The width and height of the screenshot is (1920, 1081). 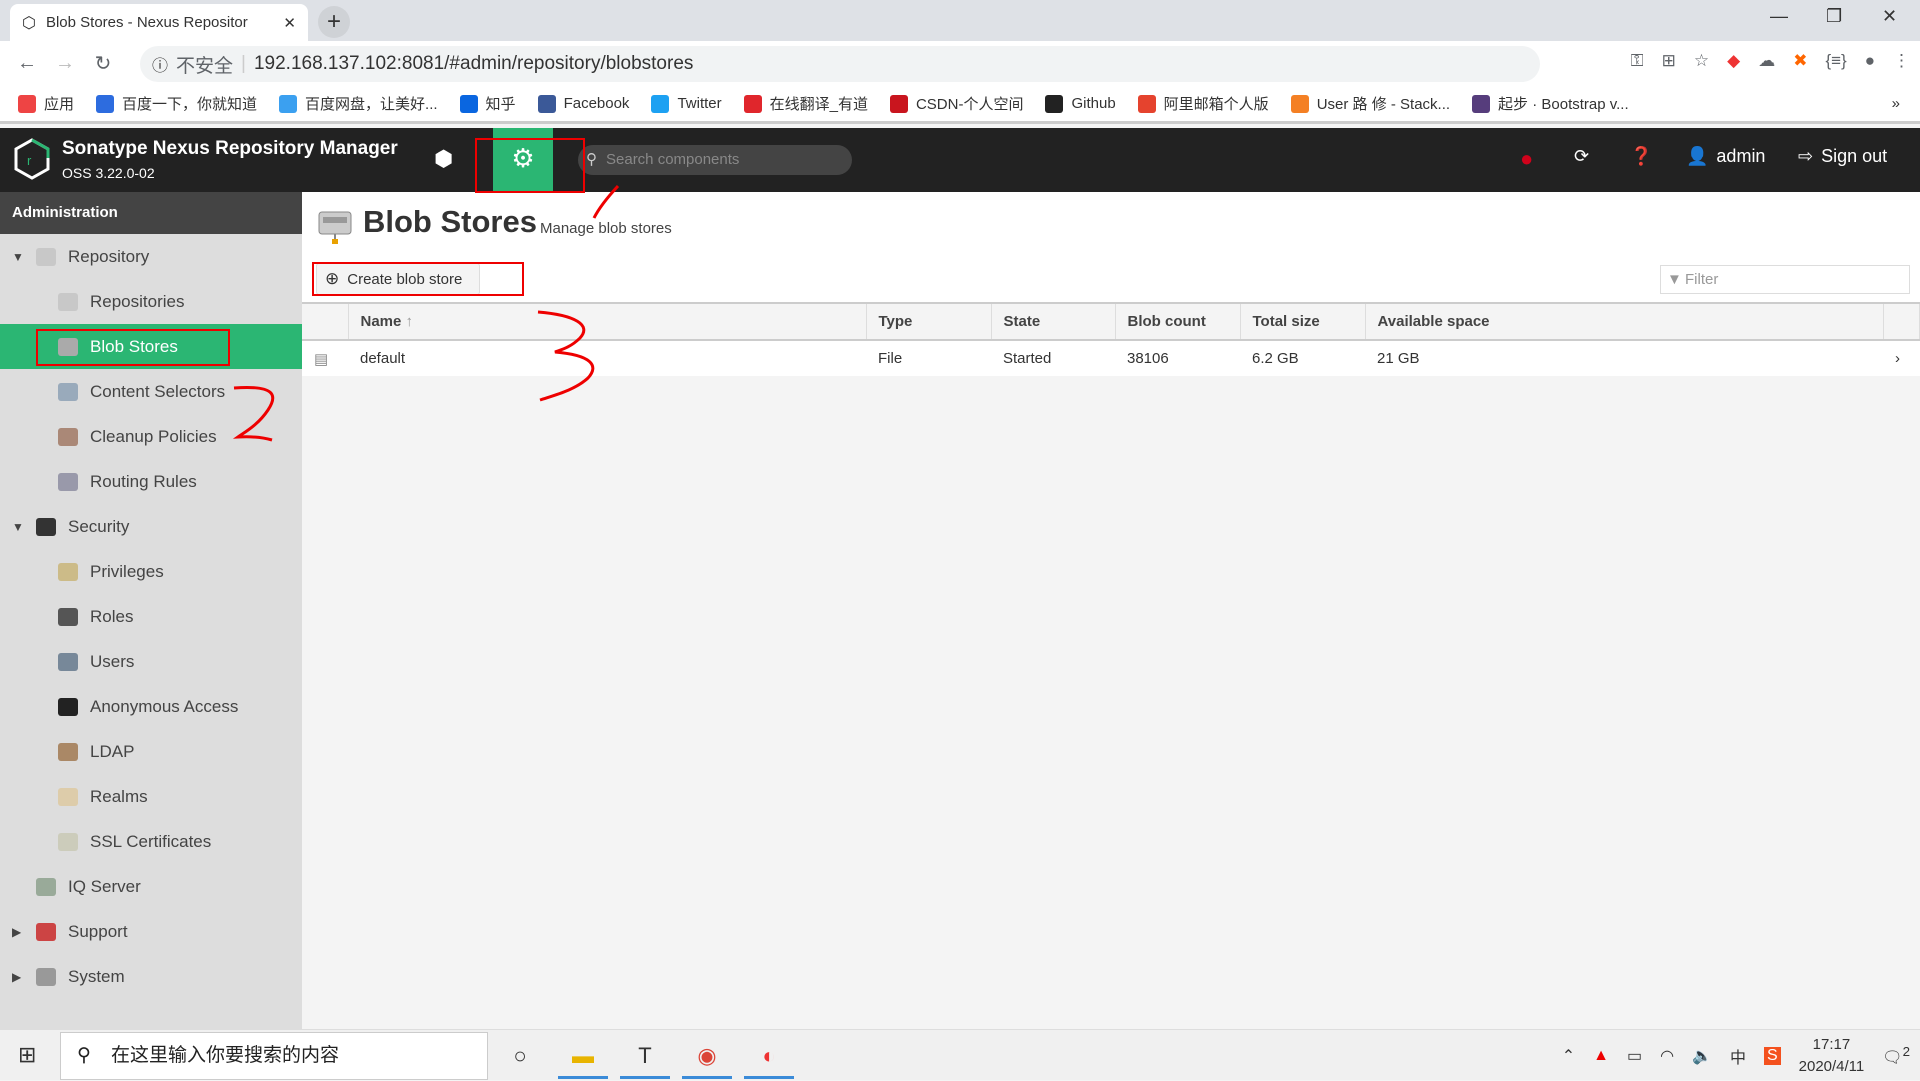 What do you see at coordinates (520, 1055) in the screenshot?
I see `task-view-icon: ○` at bounding box center [520, 1055].